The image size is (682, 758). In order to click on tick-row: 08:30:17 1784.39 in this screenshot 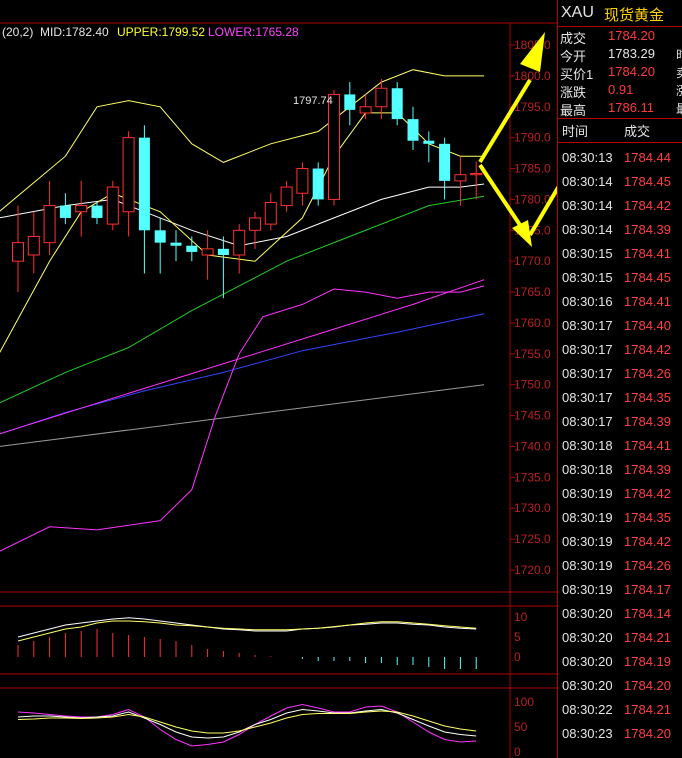, I will do `click(620, 422)`.